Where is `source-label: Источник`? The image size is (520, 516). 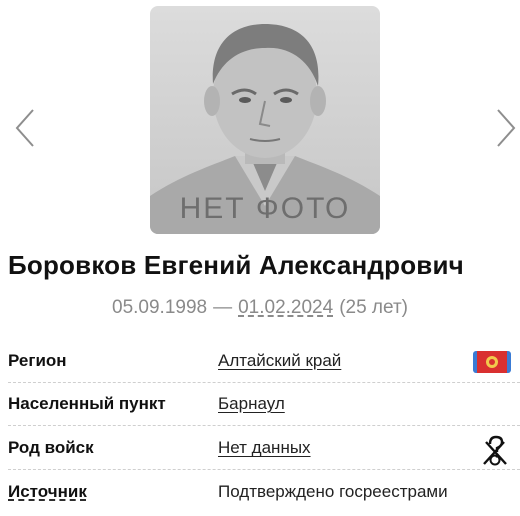 source-label: Источник is located at coordinates (47, 492).